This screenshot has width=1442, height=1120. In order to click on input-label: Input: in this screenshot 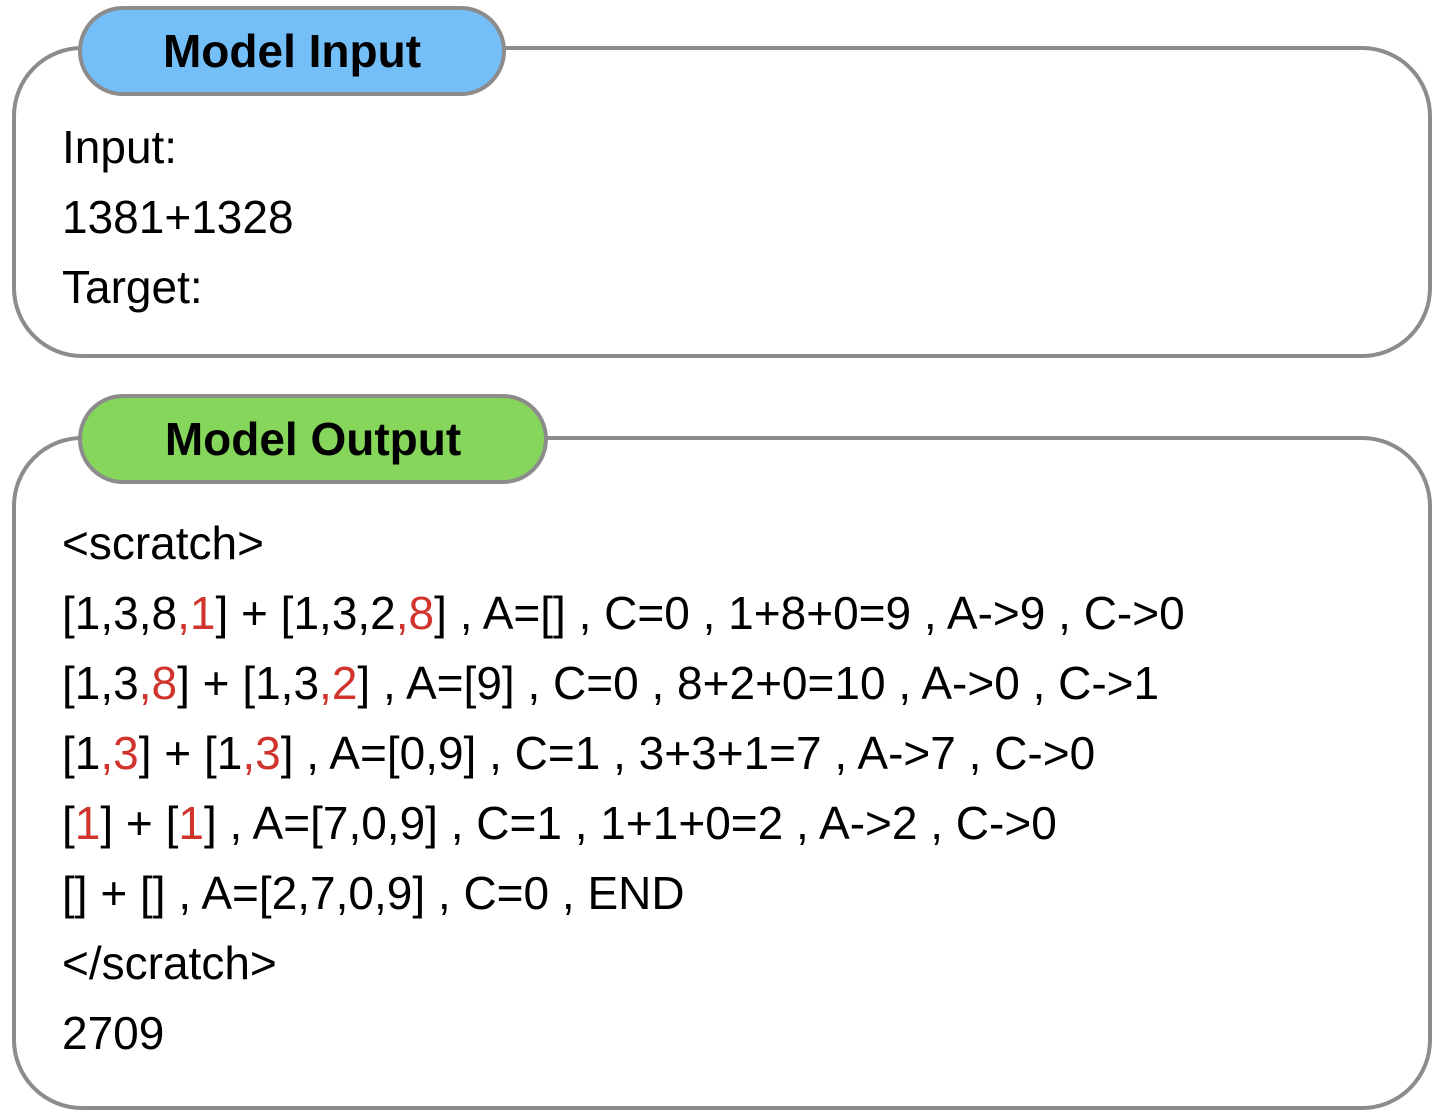, I will do `click(120, 147)`.